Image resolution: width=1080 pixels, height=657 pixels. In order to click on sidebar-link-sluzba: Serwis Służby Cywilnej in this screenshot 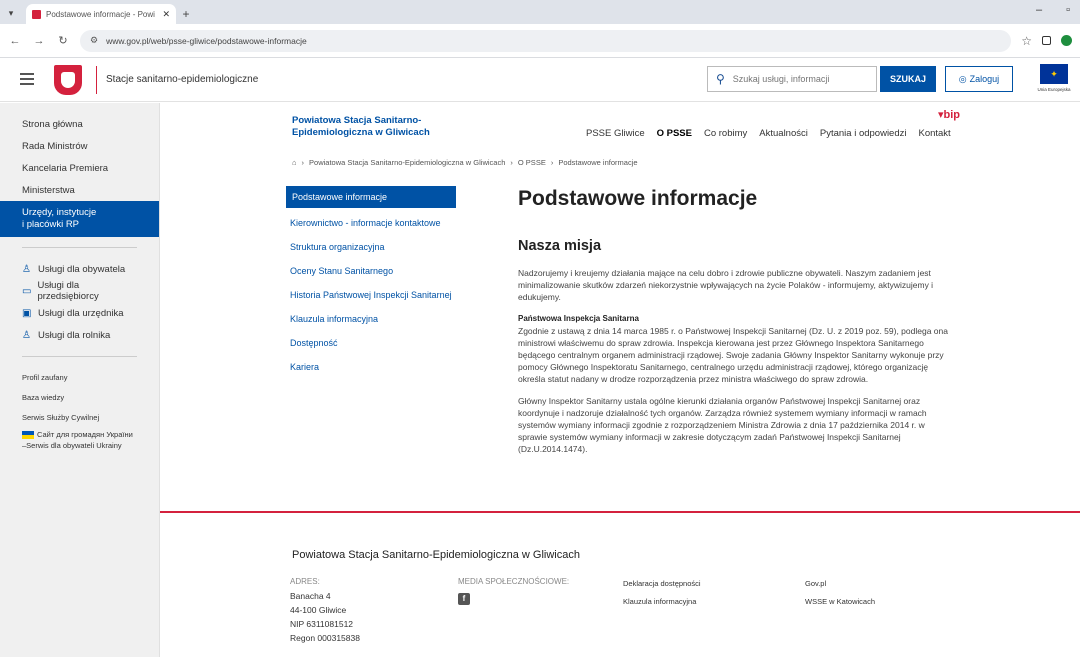, I will do `click(79, 417)`.